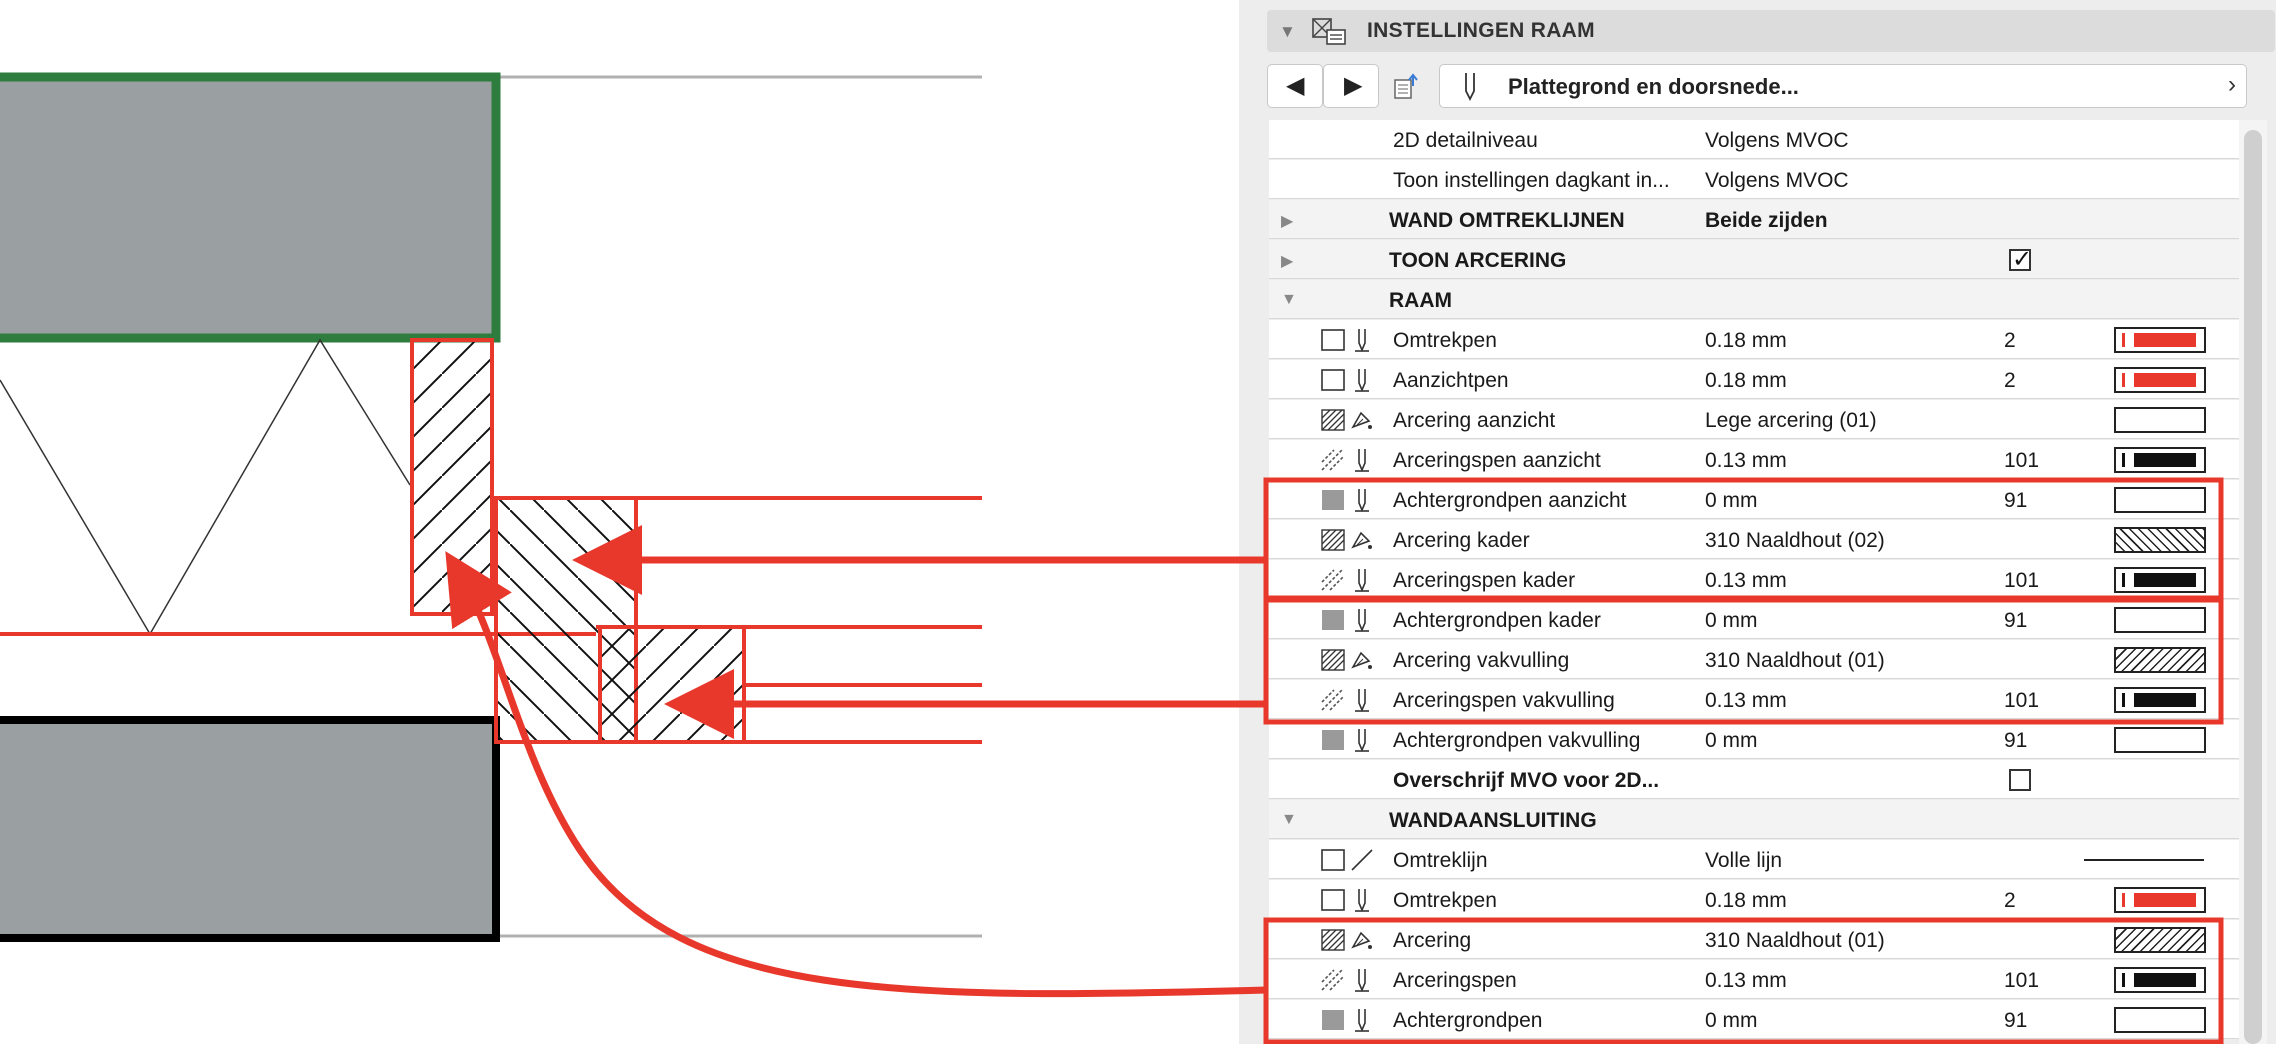 Image resolution: width=2276 pixels, height=1044 pixels. I want to click on line-type-swatch, so click(2145, 860).